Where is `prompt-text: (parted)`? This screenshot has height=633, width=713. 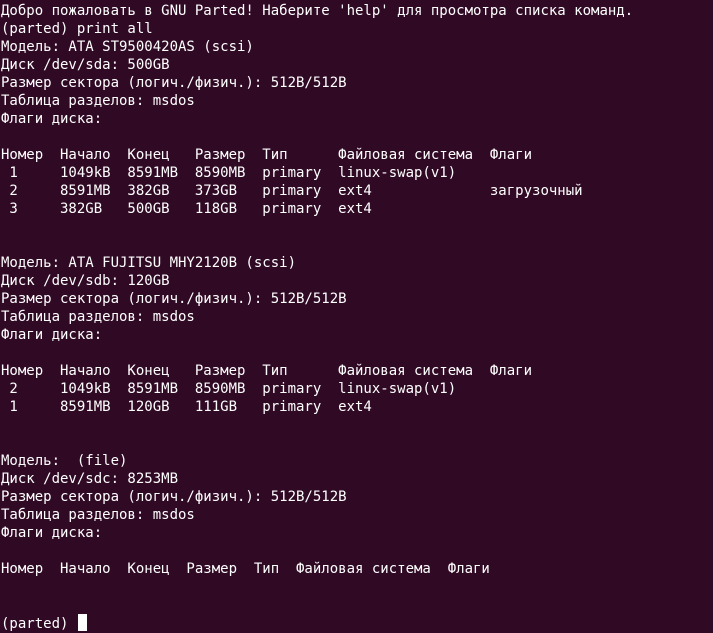
prompt-text: (parted) is located at coordinates (39, 624).